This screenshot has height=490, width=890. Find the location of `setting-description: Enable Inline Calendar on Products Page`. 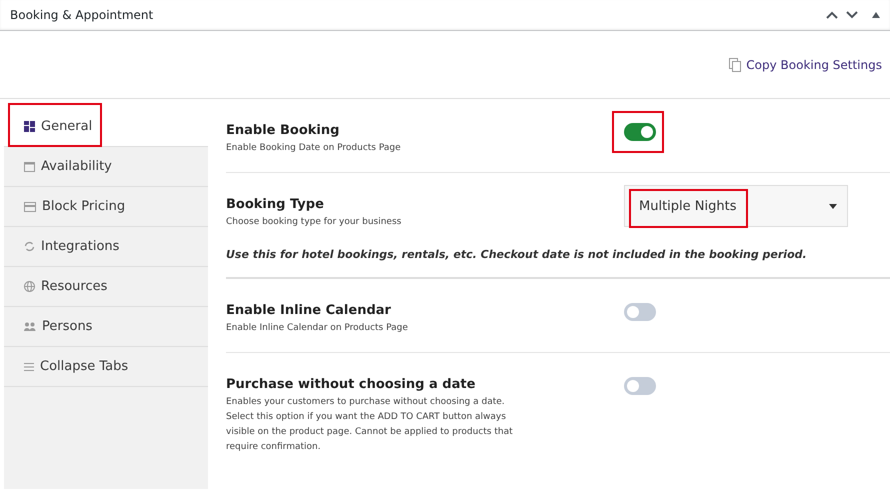

setting-description: Enable Inline Calendar on Products Page is located at coordinates (317, 328).